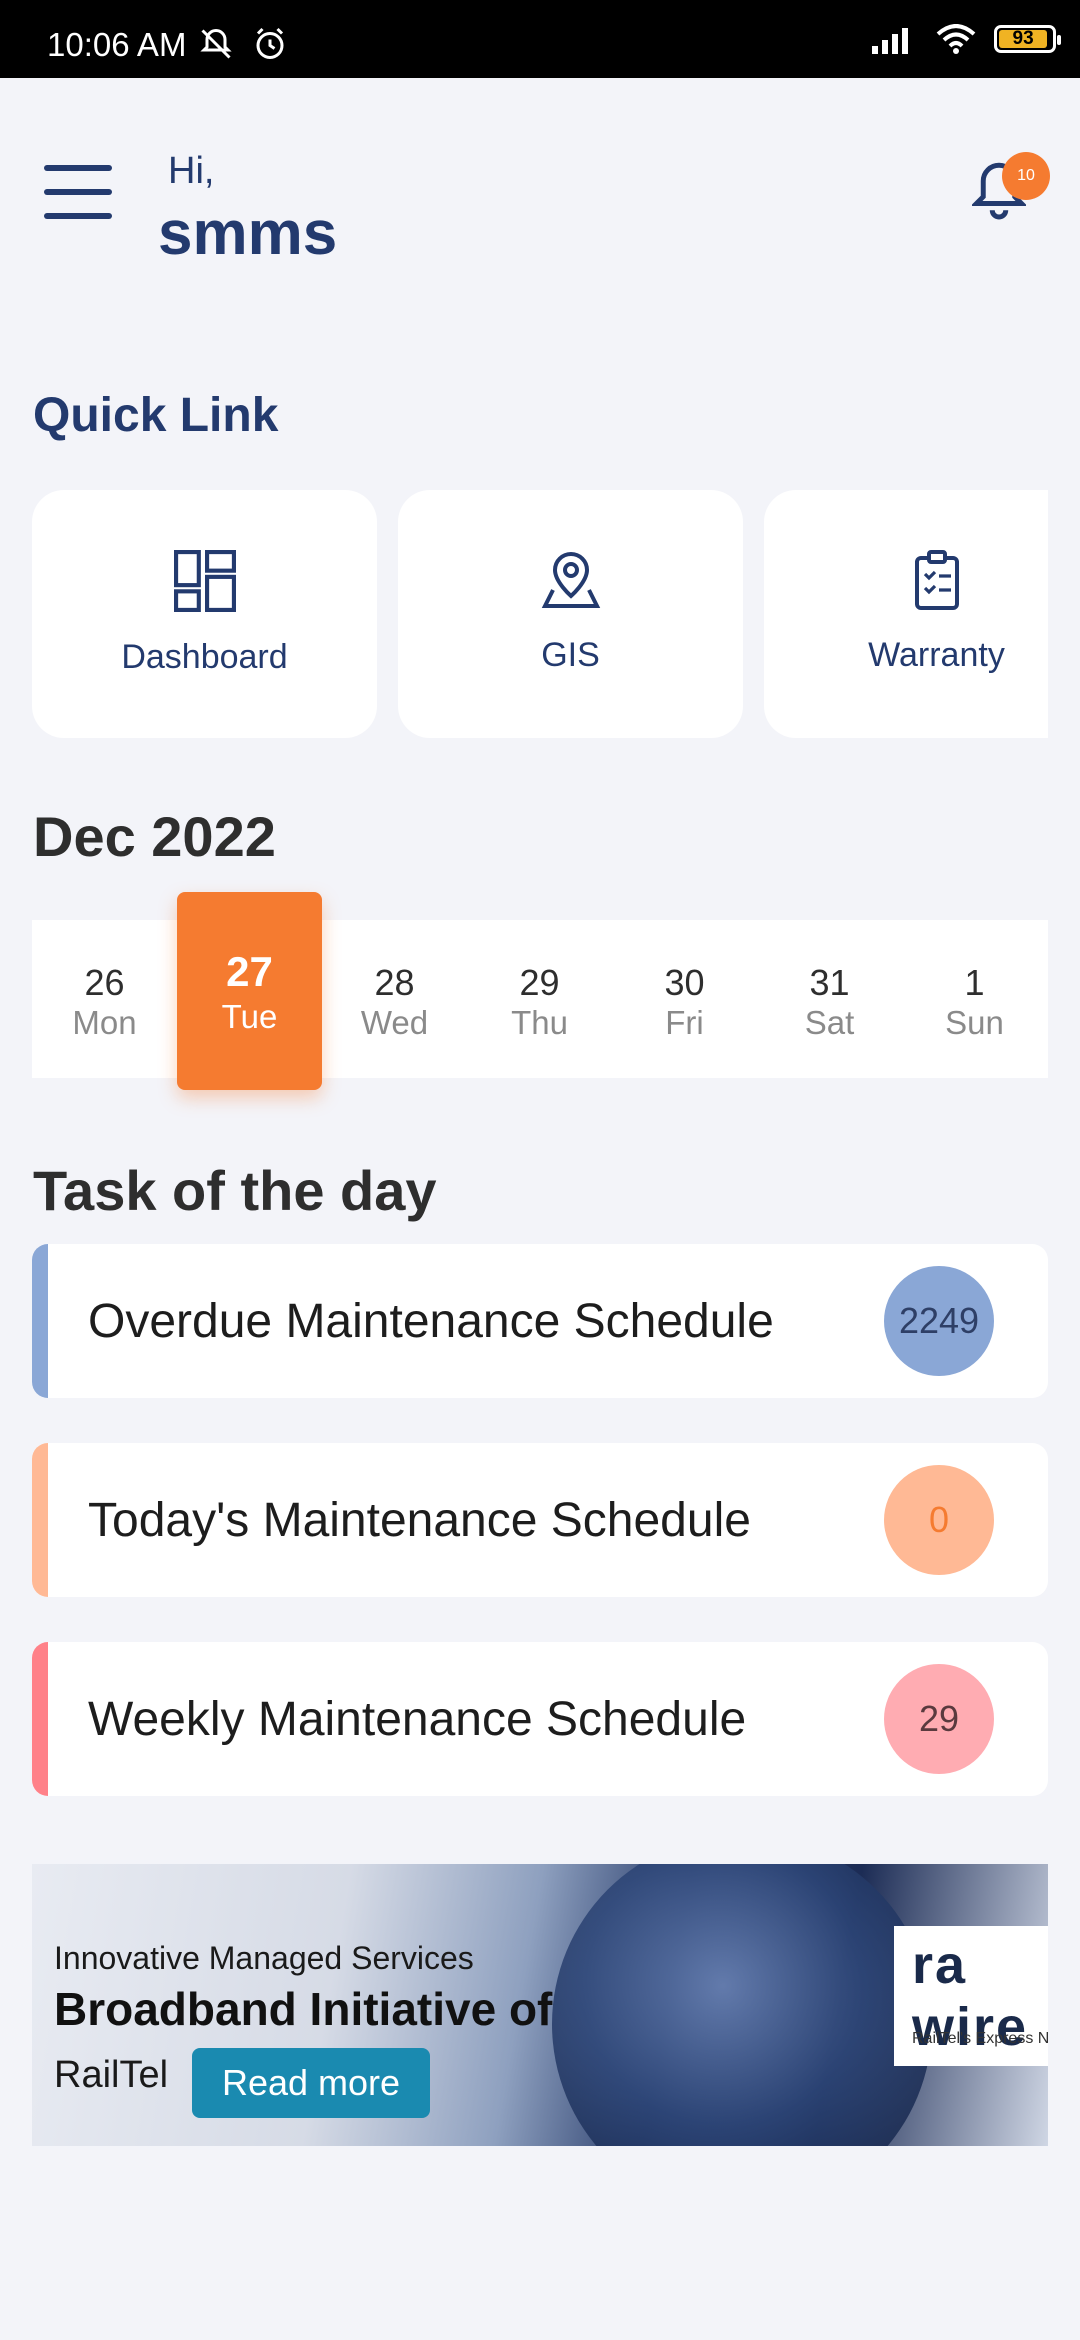  What do you see at coordinates (939, 1719) in the screenshot?
I see `task-count-badge: 29` at bounding box center [939, 1719].